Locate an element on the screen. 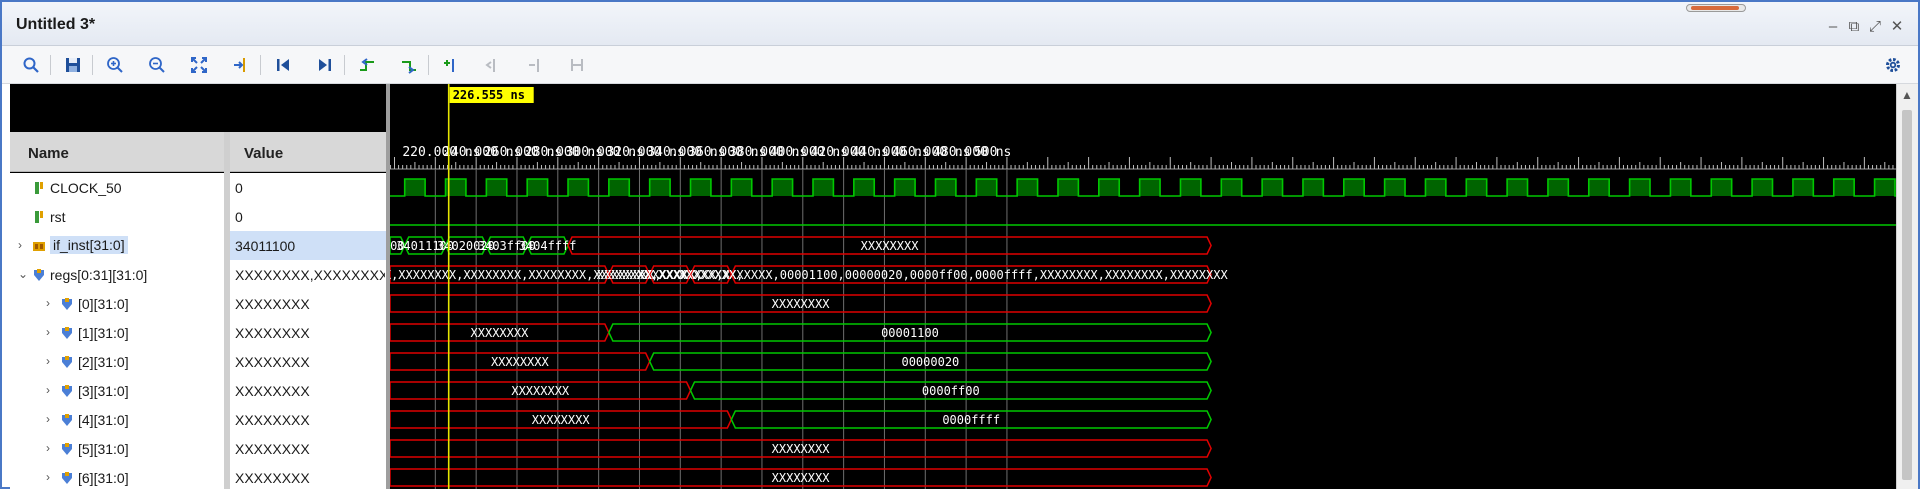  restore-icon: ⧉ is located at coordinates (1854, 27).